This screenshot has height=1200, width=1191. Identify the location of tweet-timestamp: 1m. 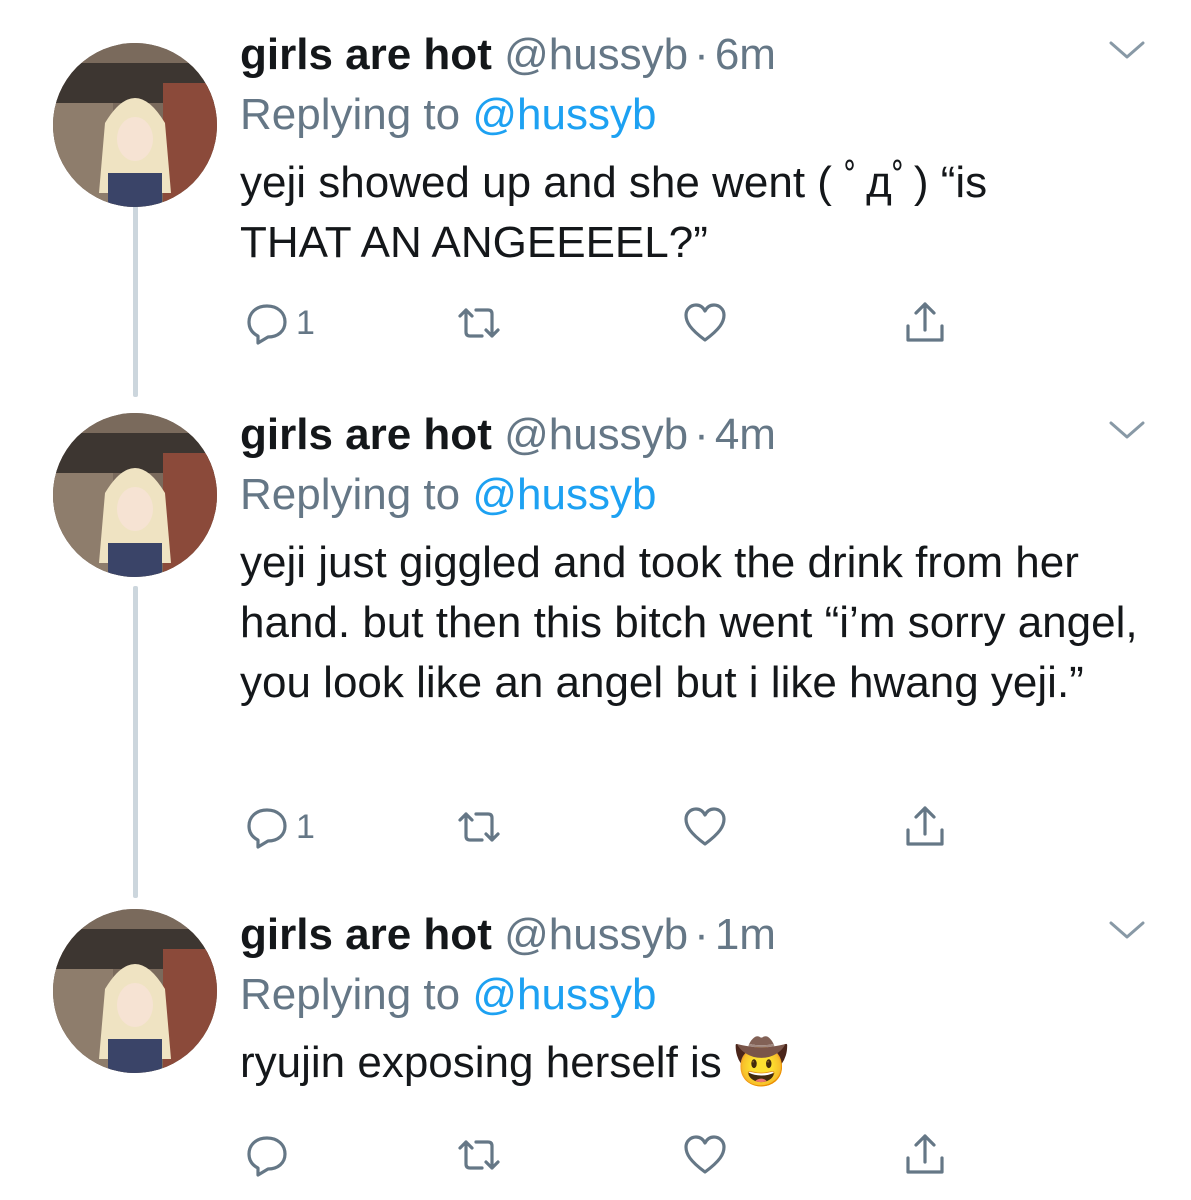
(745, 934).